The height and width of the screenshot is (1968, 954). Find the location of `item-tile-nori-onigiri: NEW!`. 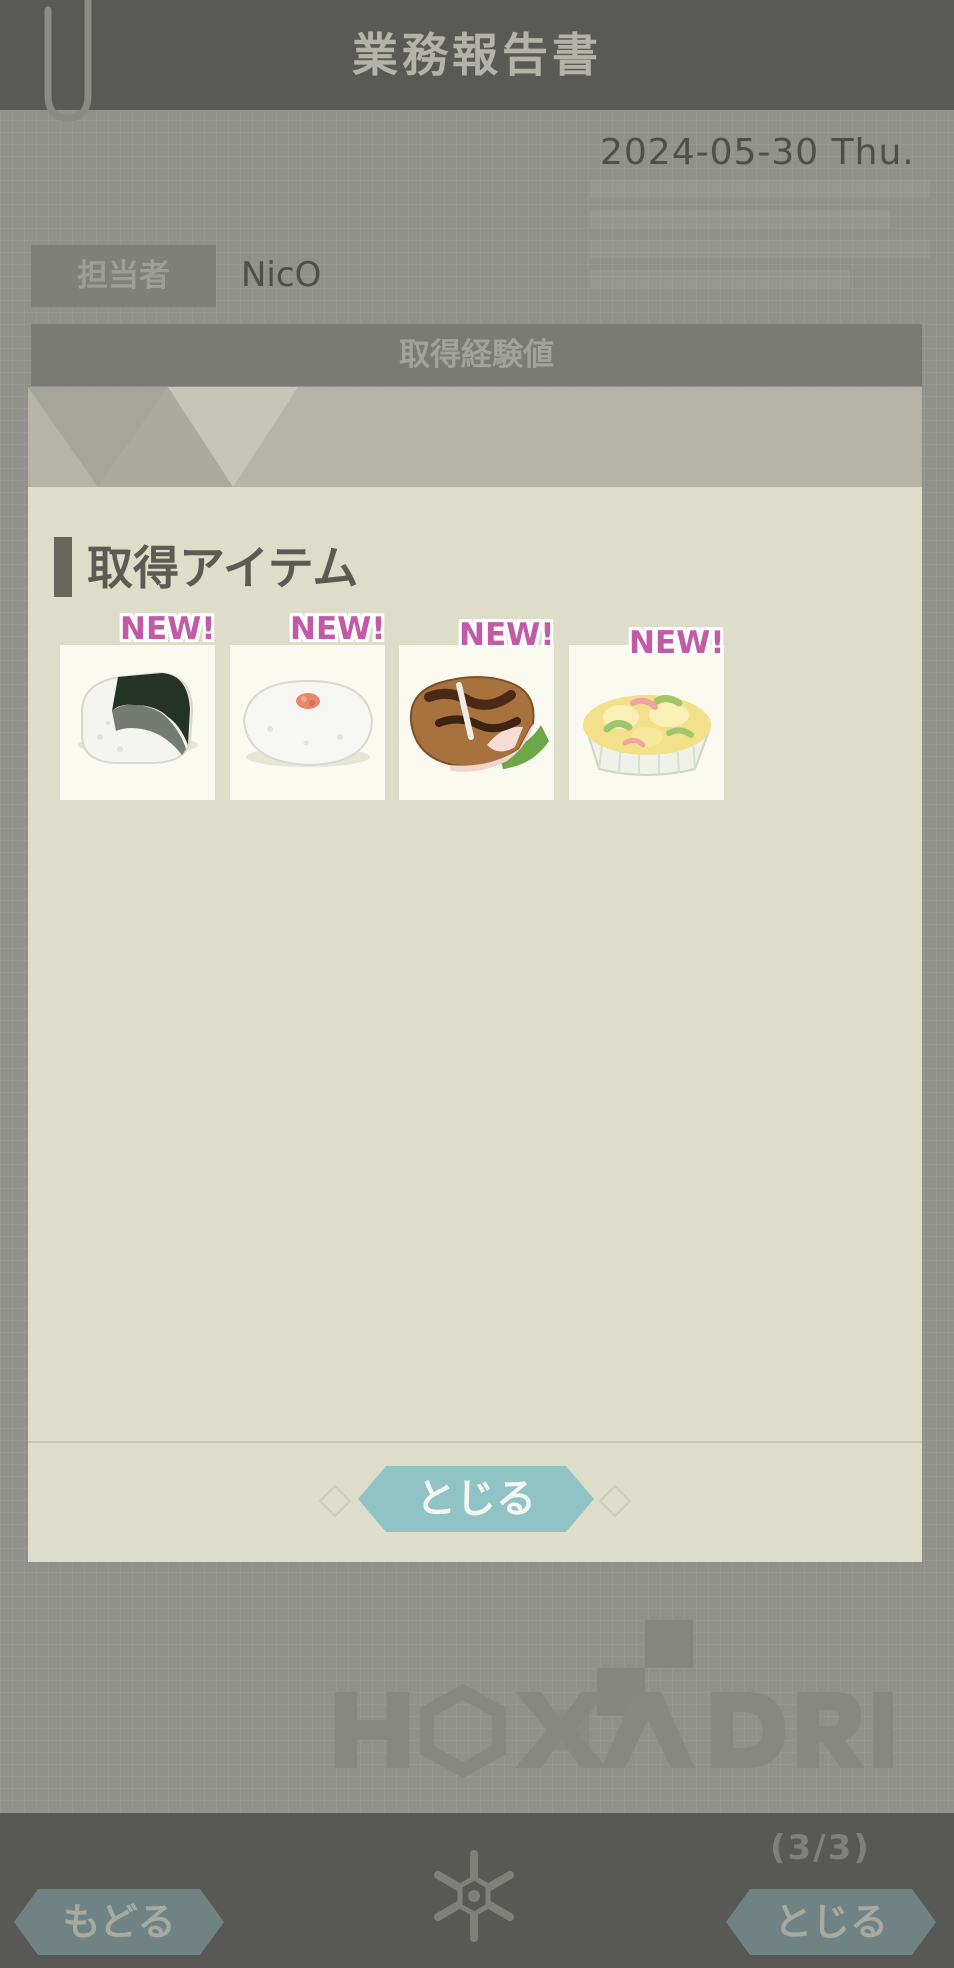

item-tile-nori-onigiri: NEW! is located at coordinates (137, 705).